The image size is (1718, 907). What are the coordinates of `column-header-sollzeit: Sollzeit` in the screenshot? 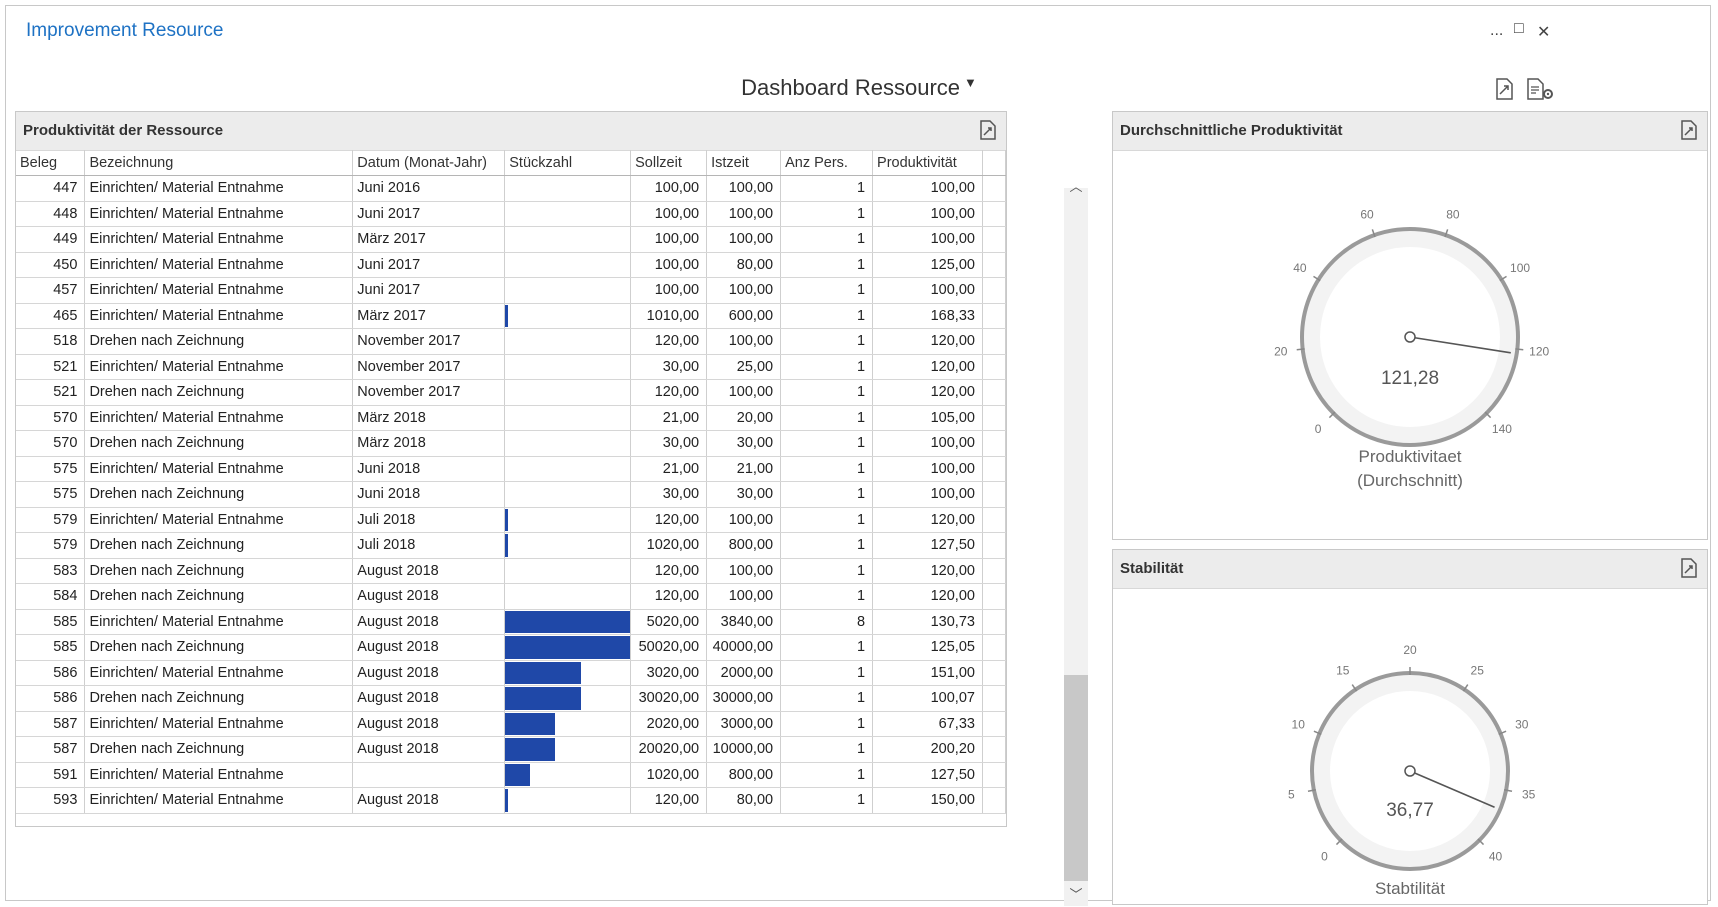 It's located at (669, 163).